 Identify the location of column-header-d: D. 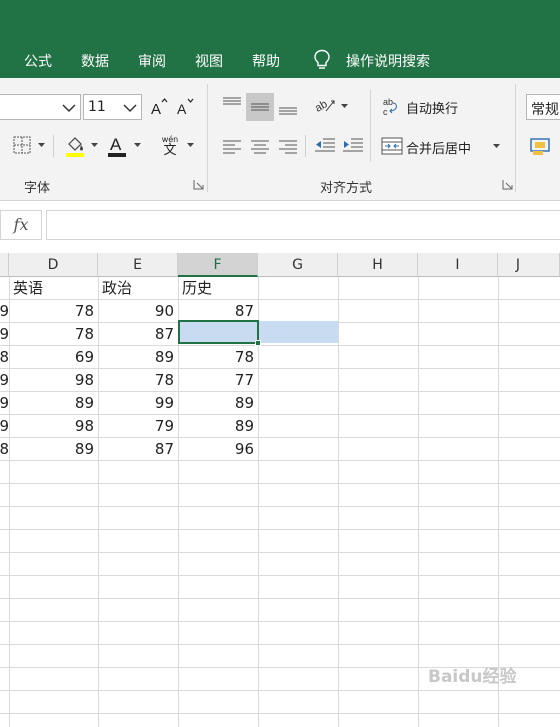
(53, 265).